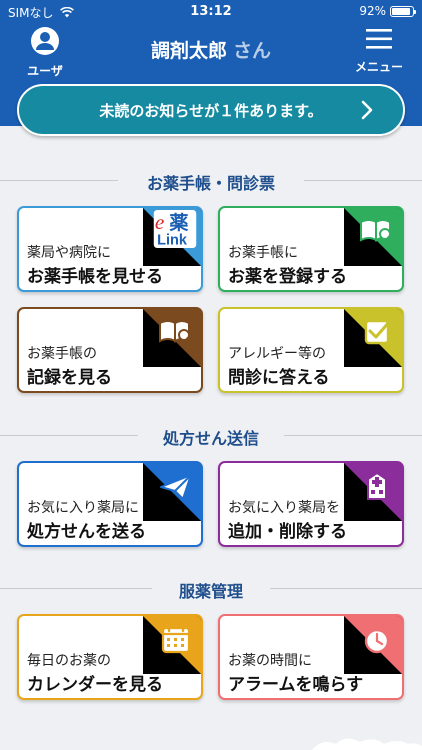  Describe the element at coordinates (378, 67) in the screenshot. I see `menu-label: メニュー` at that location.